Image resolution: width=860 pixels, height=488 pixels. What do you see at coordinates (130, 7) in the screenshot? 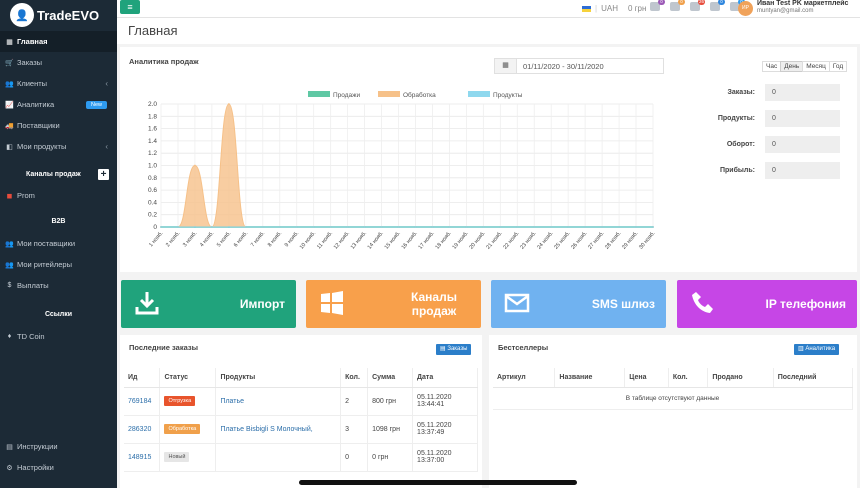
I see `menu-toggle-button: ≡` at bounding box center [130, 7].